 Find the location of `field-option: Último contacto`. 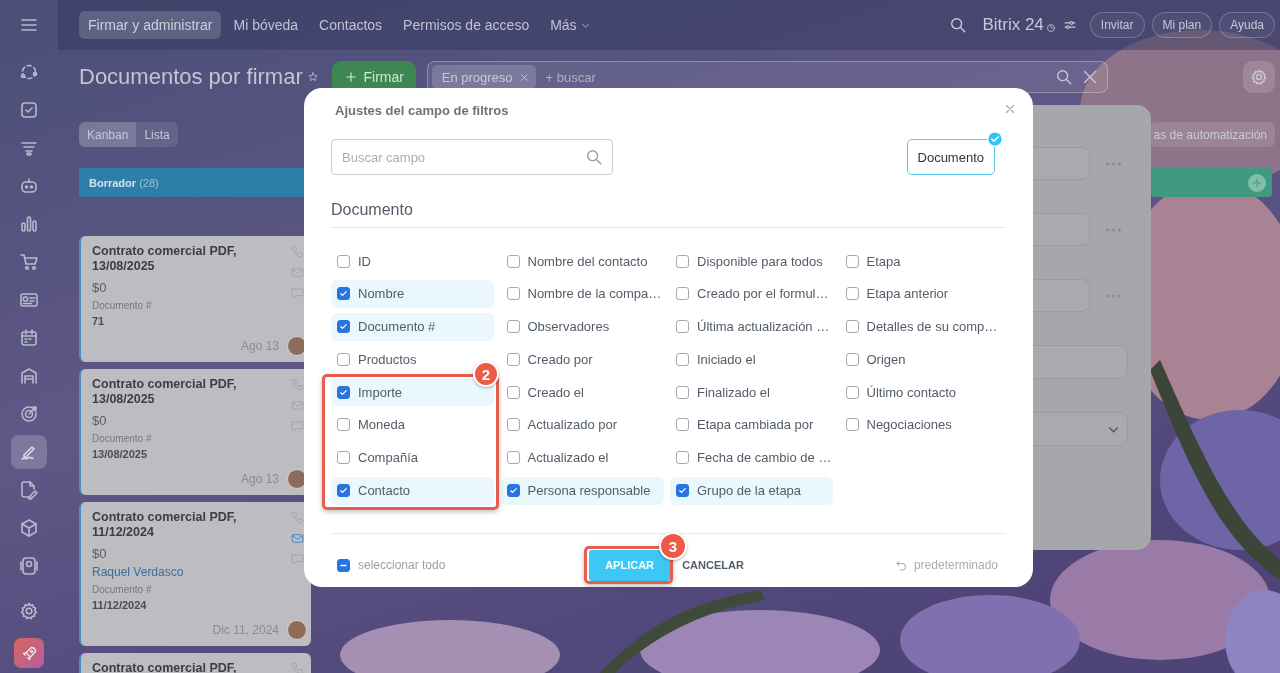

field-option: Último contacto is located at coordinates (921, 392).